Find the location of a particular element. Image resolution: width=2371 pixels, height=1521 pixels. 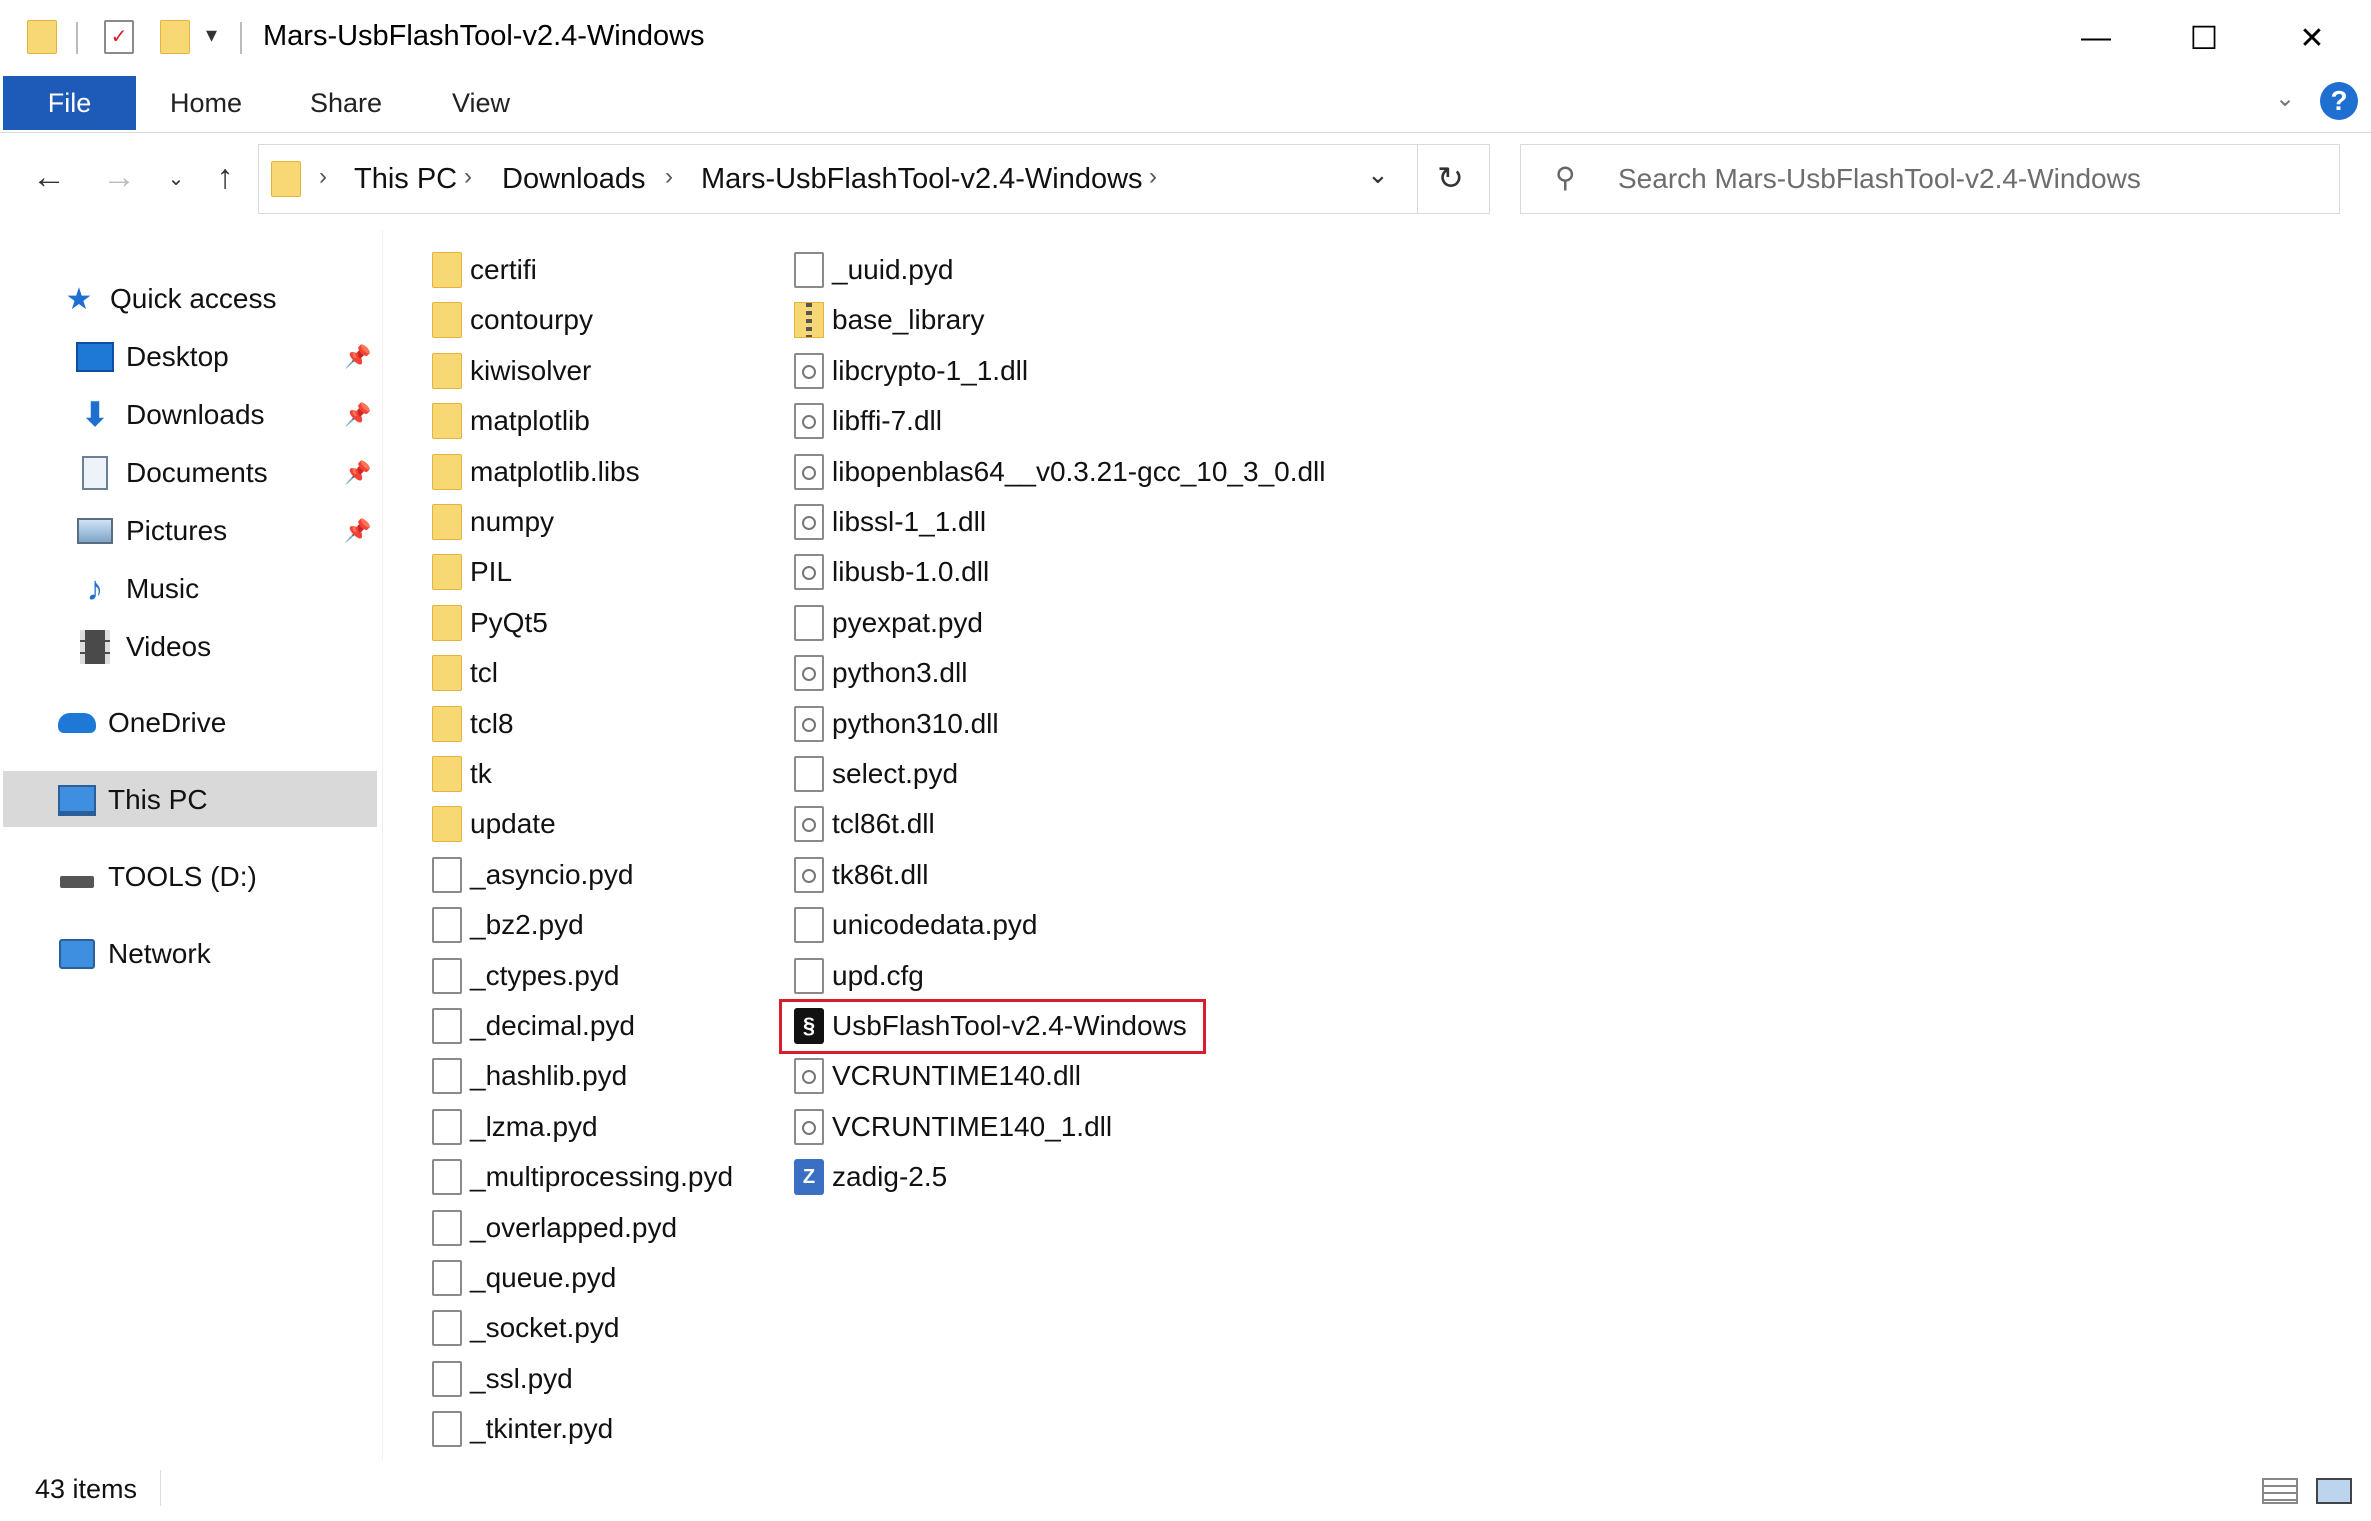

file-item: VCRUNTIME140.dll is located at coordinates (937, 1076).